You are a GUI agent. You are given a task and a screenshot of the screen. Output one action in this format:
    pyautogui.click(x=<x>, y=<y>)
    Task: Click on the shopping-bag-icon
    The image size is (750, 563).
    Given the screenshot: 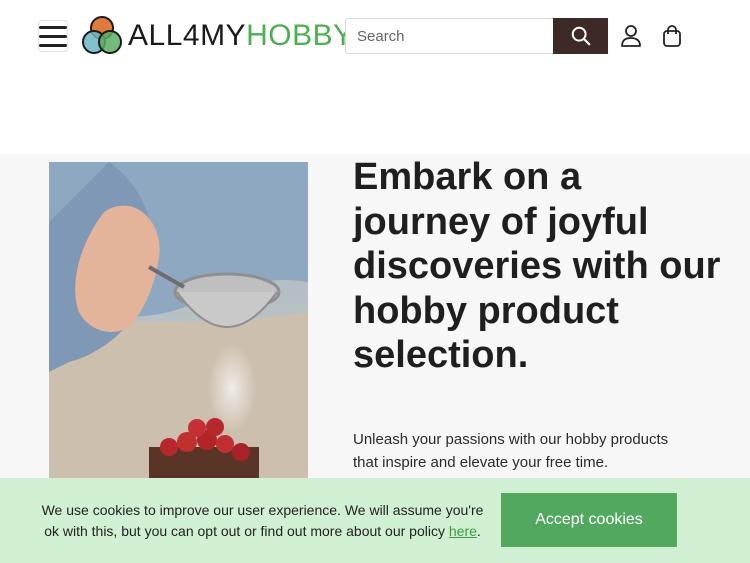 What is the action you would take?
    pyautogui.click(x=672, y=36)
    